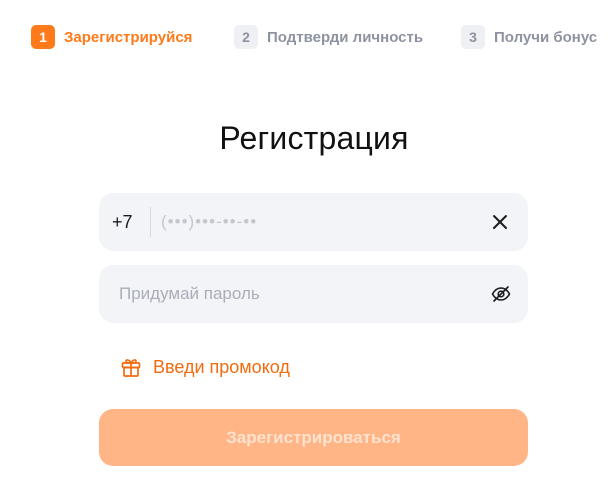 Image resolution: width=610 pixels, height=478 pixels. What do you see at coordinates (131, 367) in the screenshot?
I see `gift-icon` at bounding box center [131, 367].